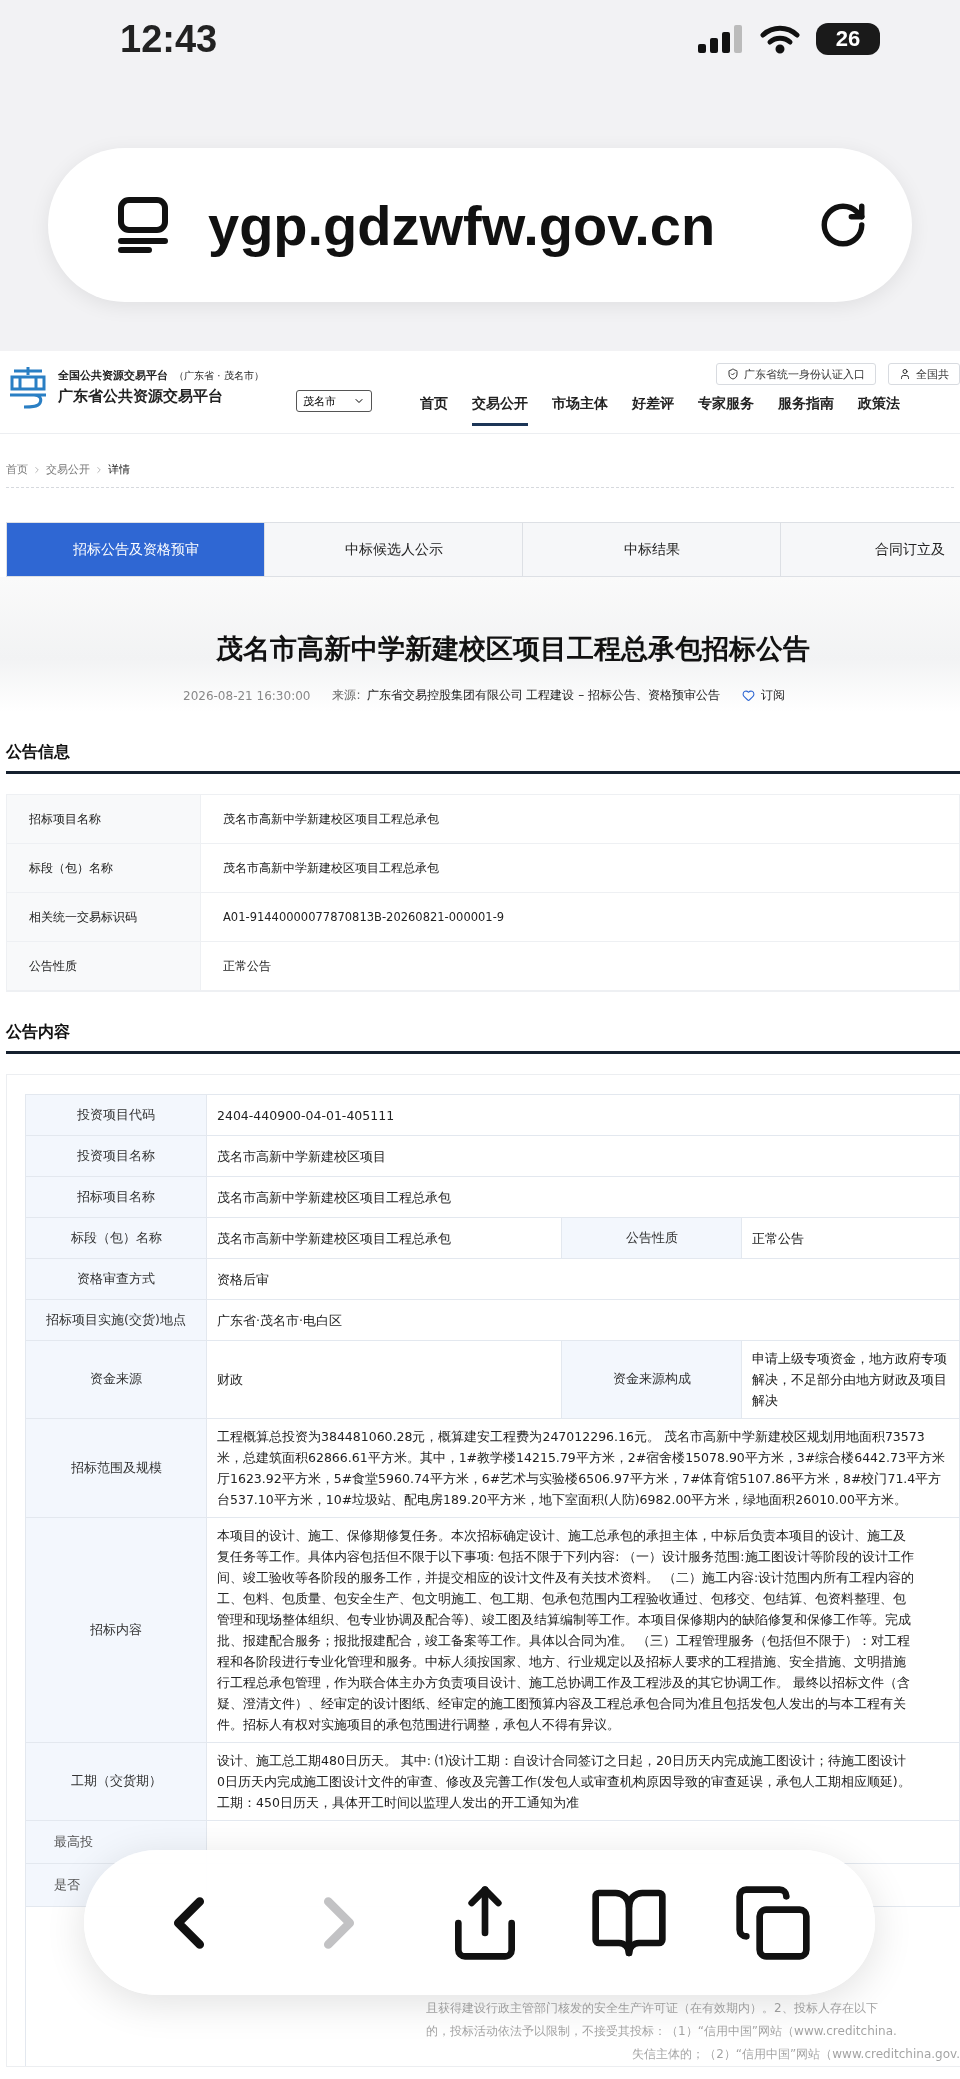 The height and width of the screenshot is (2079, 960). Describe the element at coordinates (795, 2054) in the screenshot. I see `faded-text-line: 失信主体的；（2）“信用中国”网站（www.creditchina.gov.` at that location.